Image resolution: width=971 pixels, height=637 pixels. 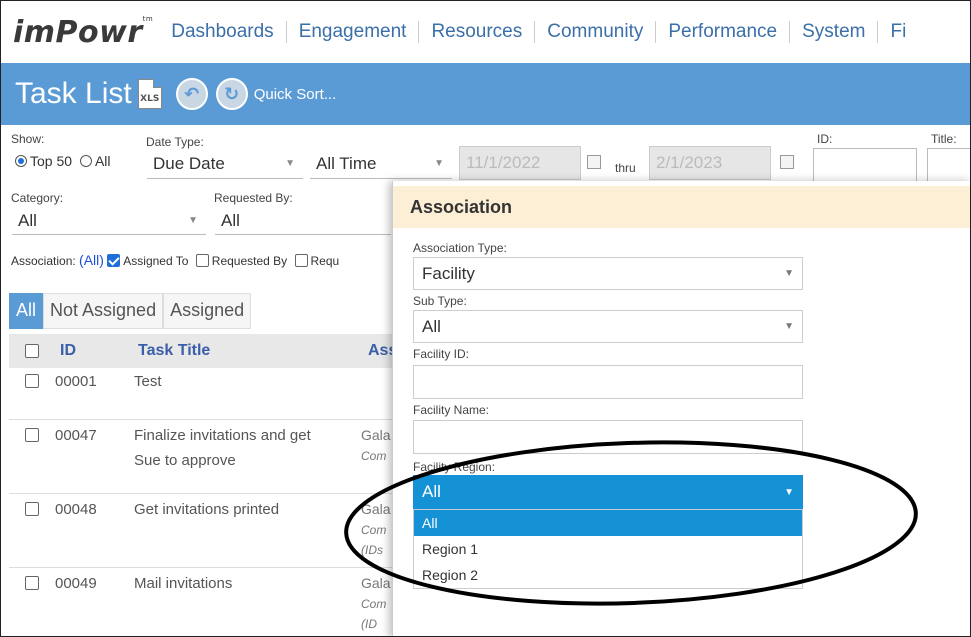 What do you see at coordinates (28, 139) in the screenshot?
I see `show-label: Show:` at bounding box center [28, 139].